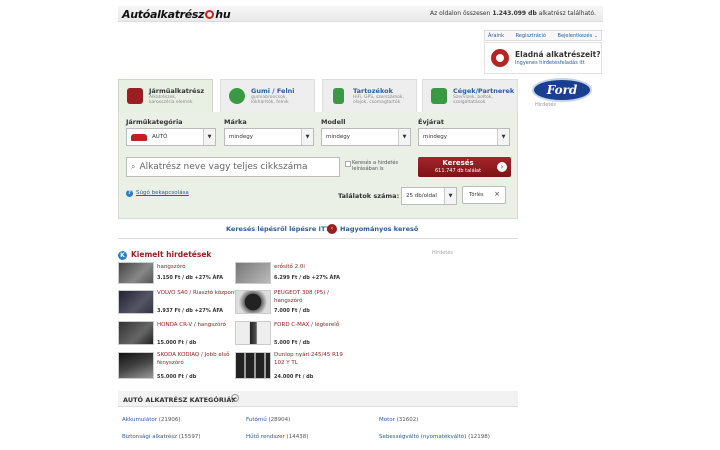 The image size is (720, 450). Describe the element at coordinates (197, 326) in the screenshot. I see `listing-name: HONDA CR-V / hangszóró` at that location.